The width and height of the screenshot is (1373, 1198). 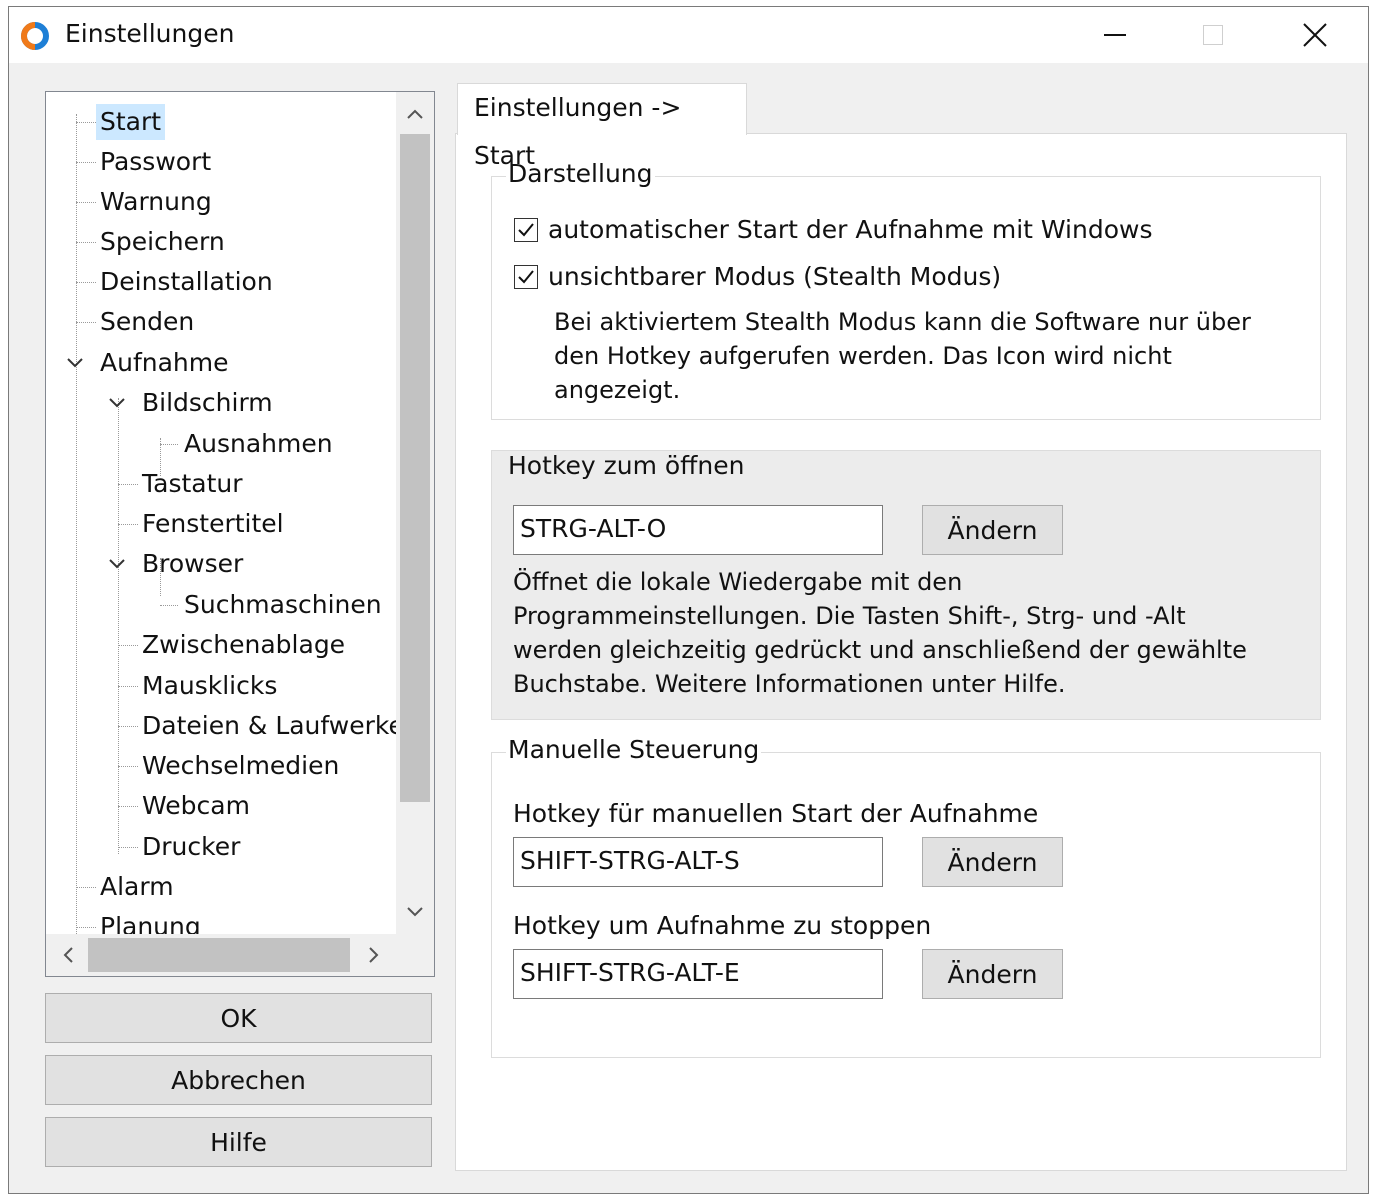 I want to click on change-open-hotkey-button: Ändern, so click(x=992, y=530).